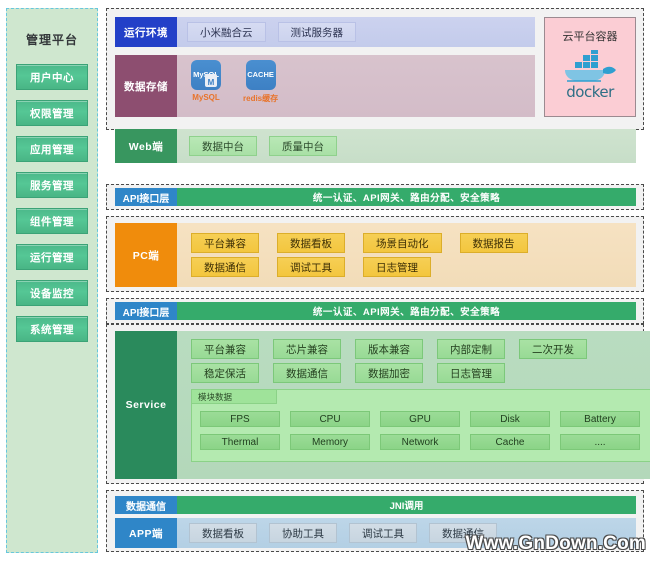  I want to click on storage-item-mysql: MySQL M MySQL, so click(206, 81).